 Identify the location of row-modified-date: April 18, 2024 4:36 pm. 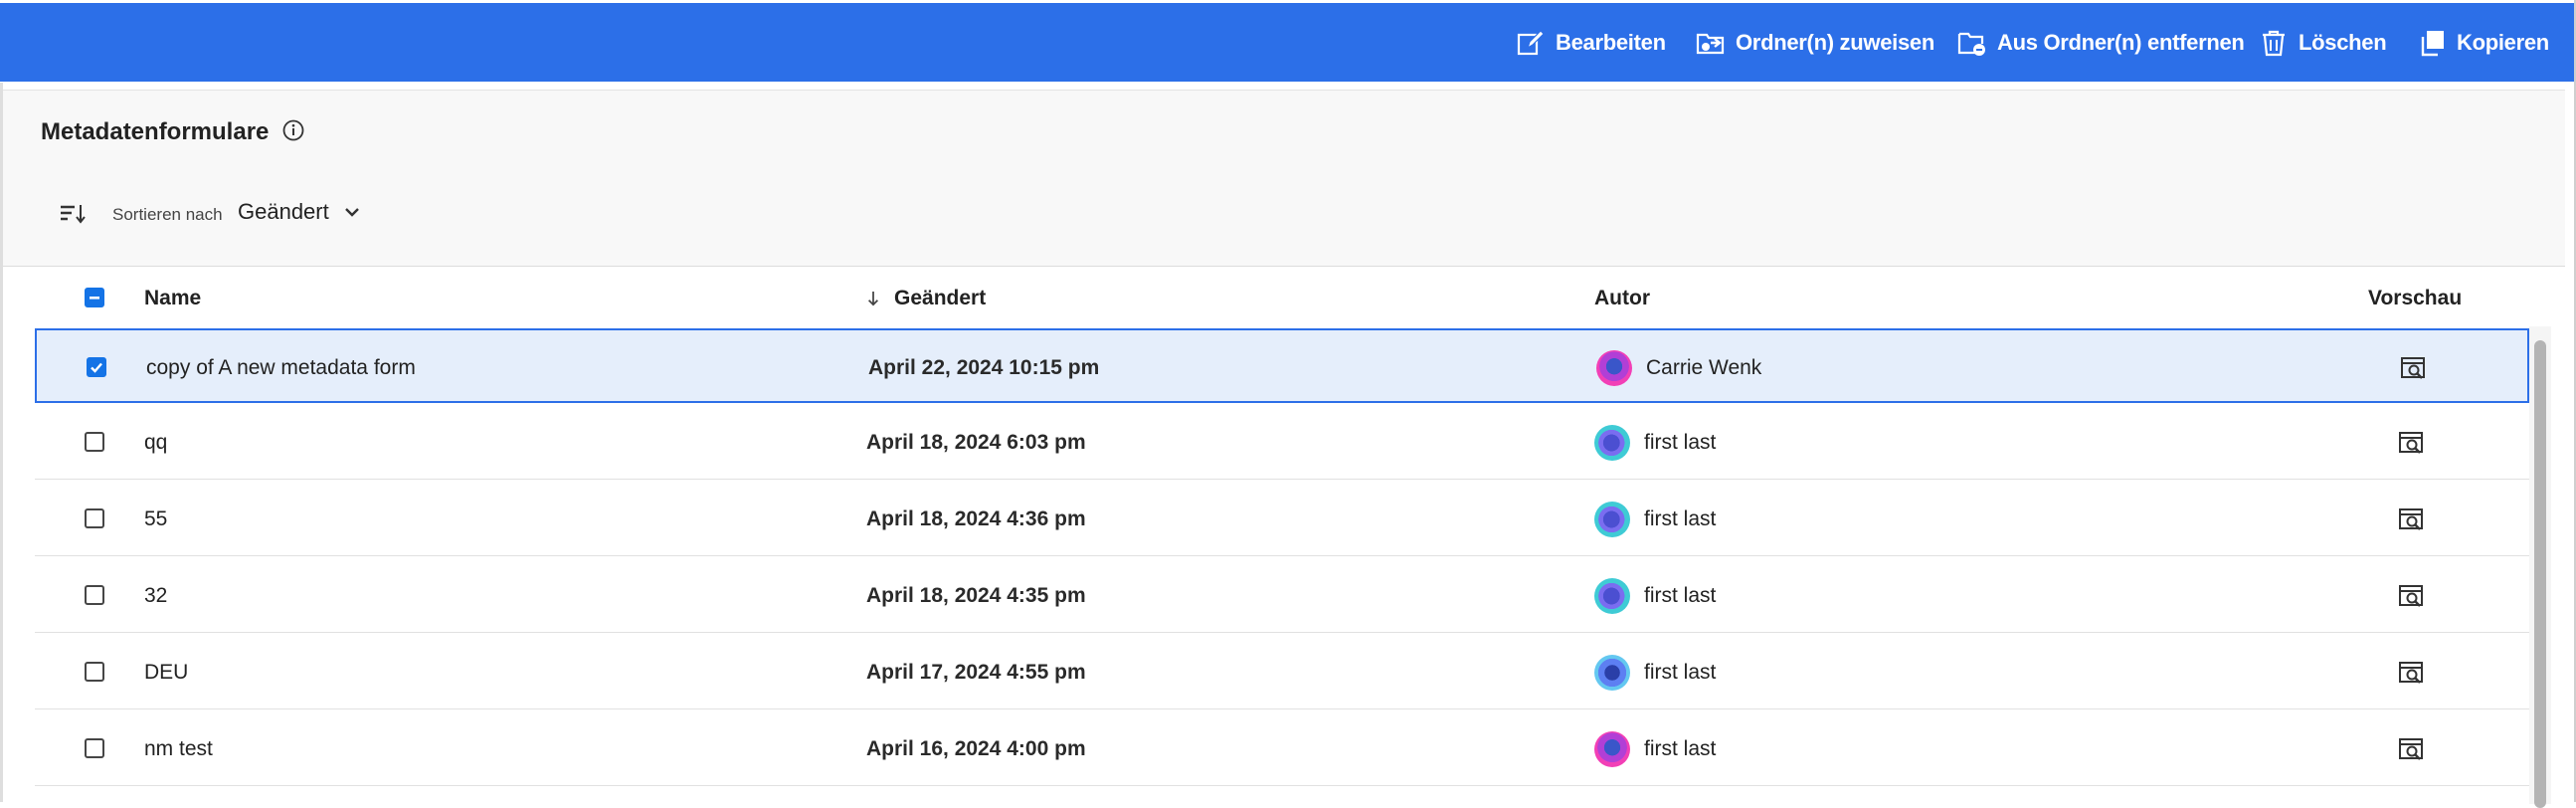
(976, 518).